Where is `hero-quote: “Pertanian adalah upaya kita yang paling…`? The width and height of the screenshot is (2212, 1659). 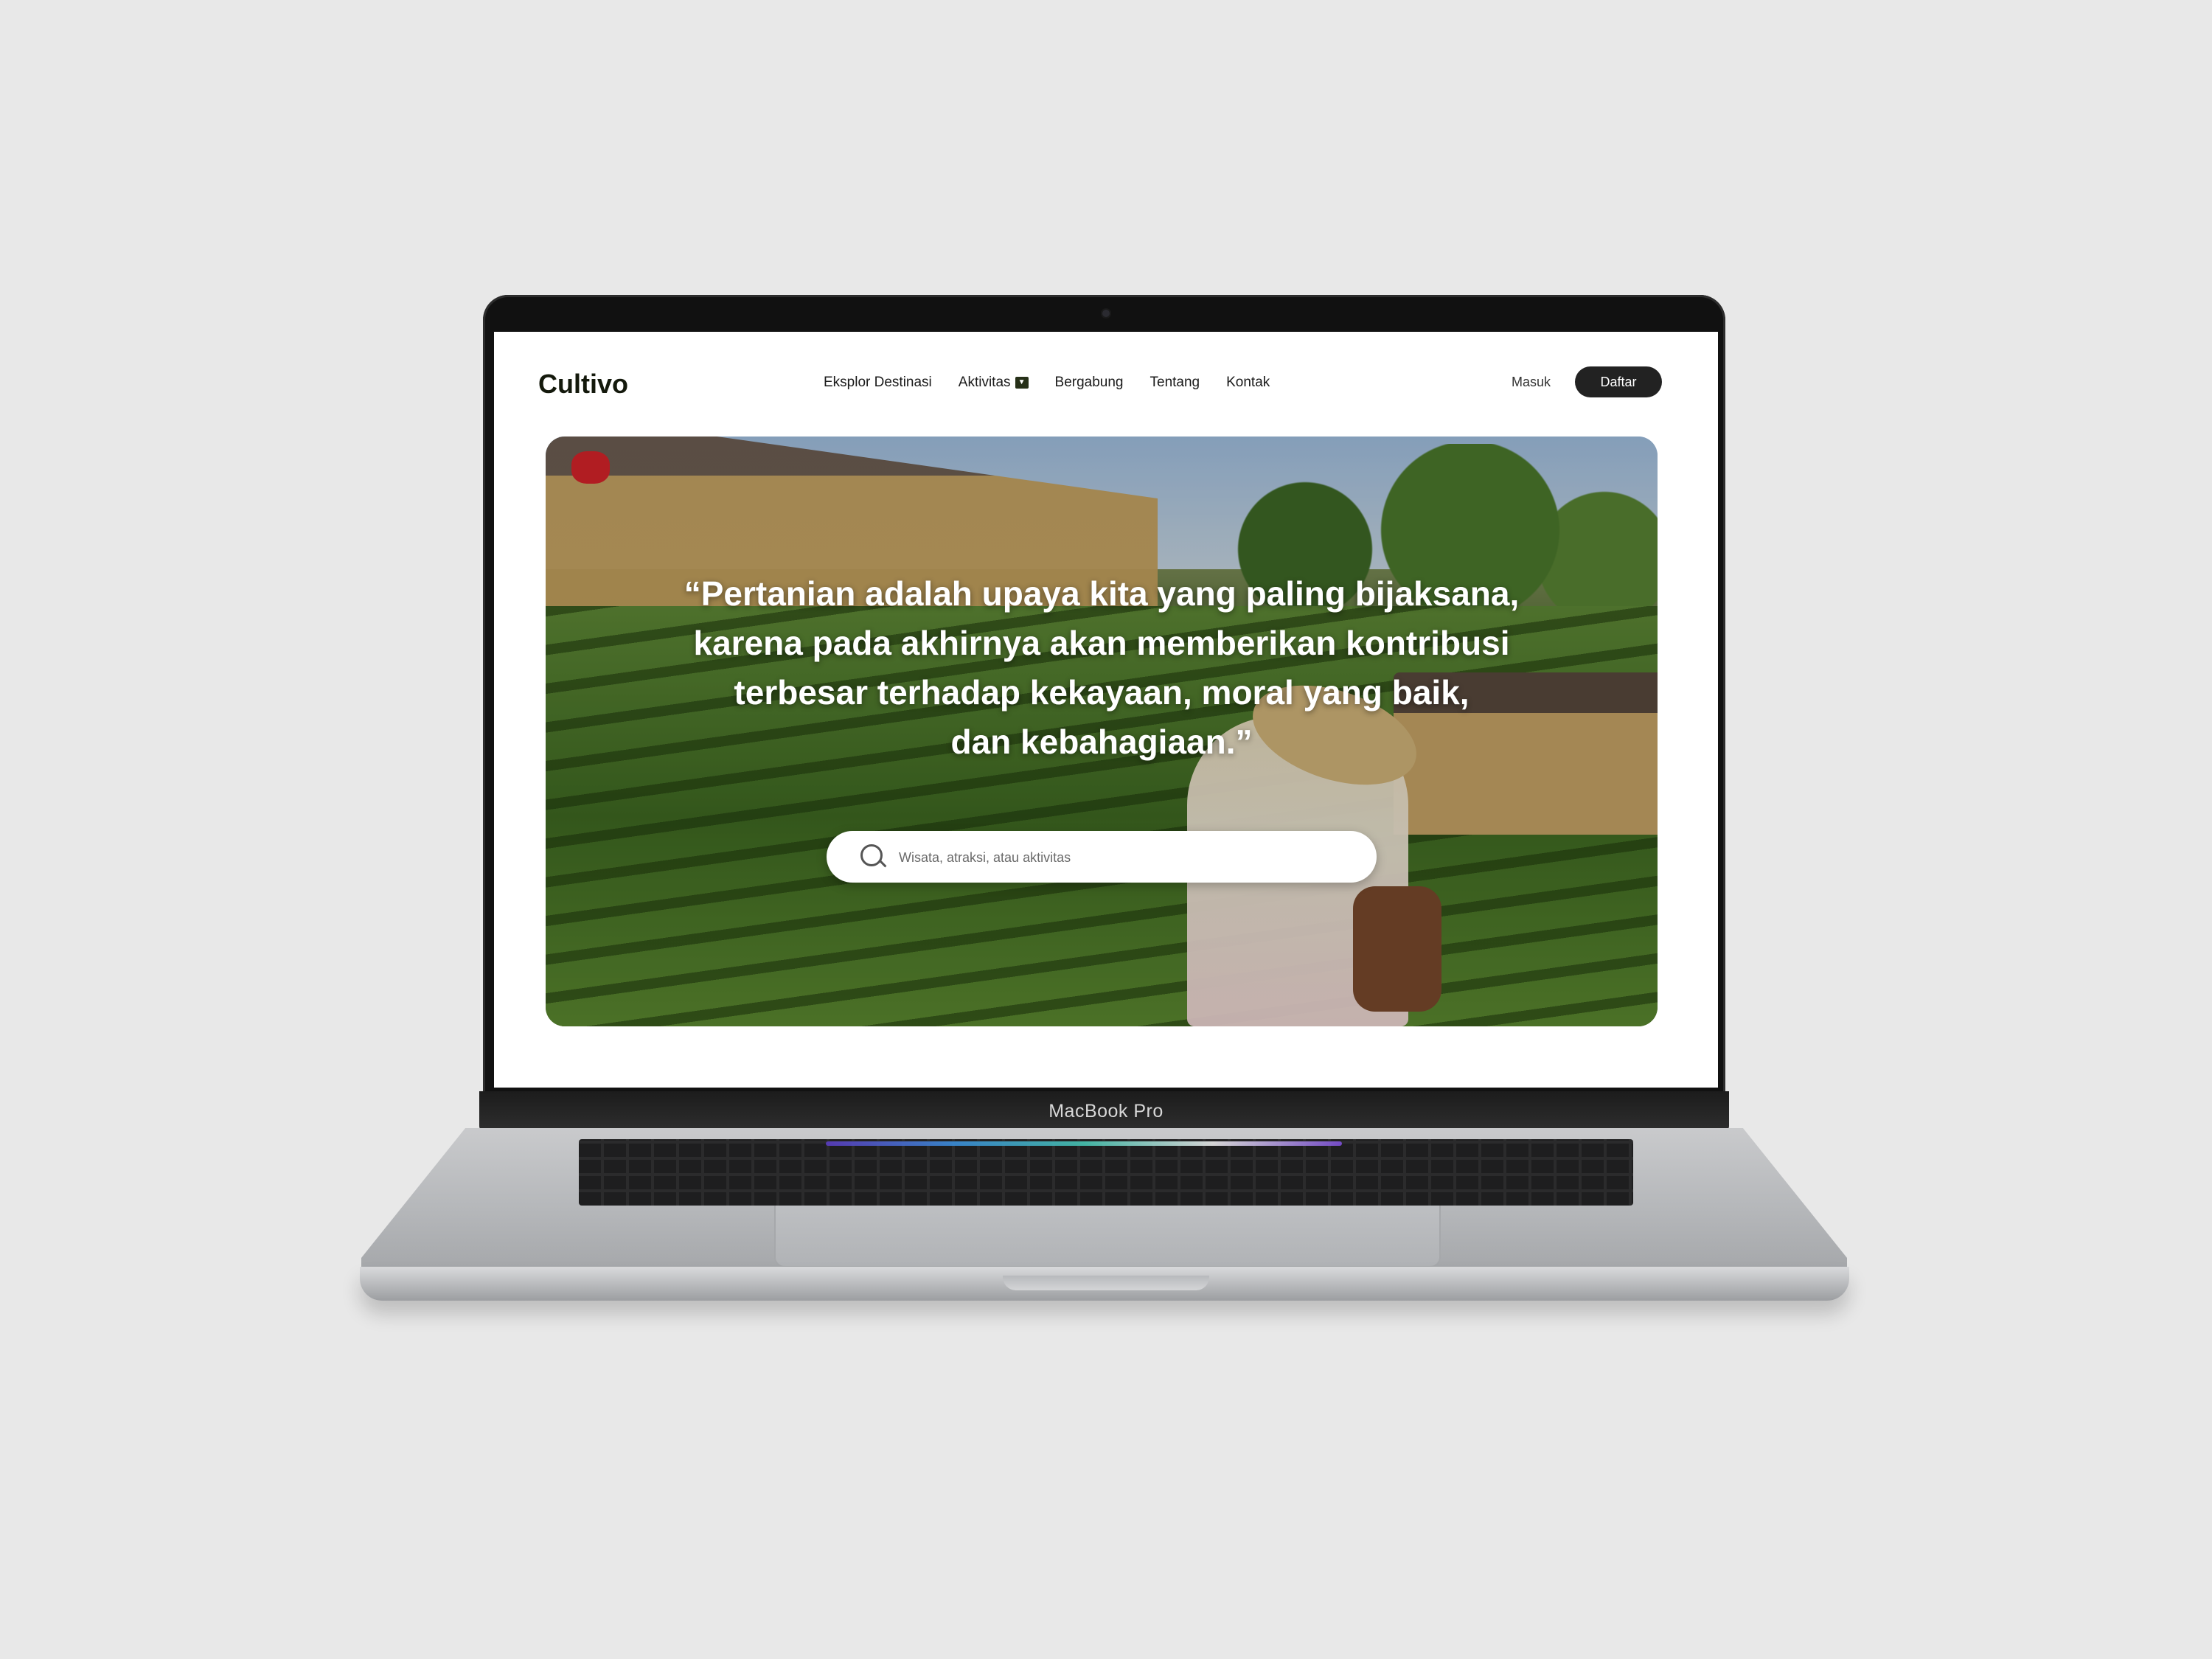
hero-quote: “Pertanian adalah upaya kita yang paling… is located at coordinates (1102, 668).